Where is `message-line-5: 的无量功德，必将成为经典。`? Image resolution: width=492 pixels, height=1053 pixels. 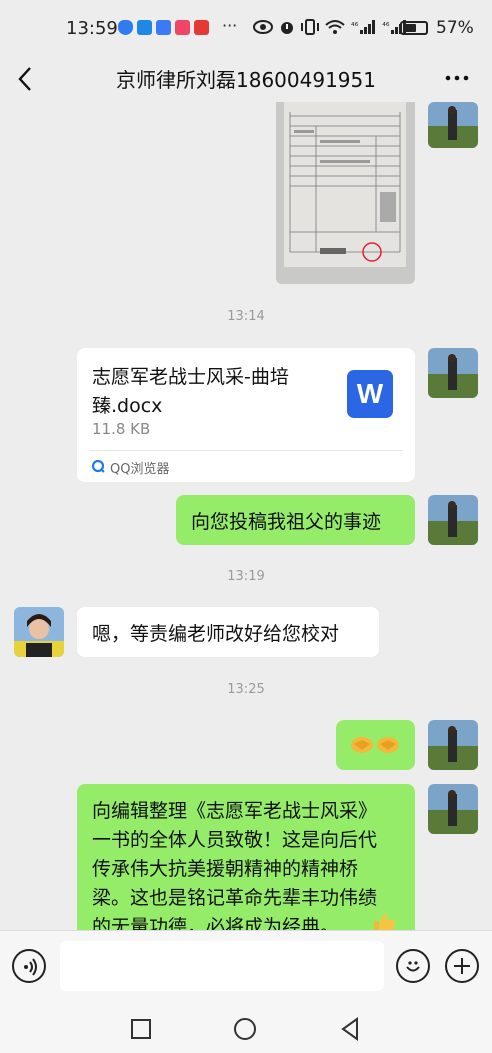 message-line-5: 的无量功德，必将成为经典。 is located at coordinates (216, 923).